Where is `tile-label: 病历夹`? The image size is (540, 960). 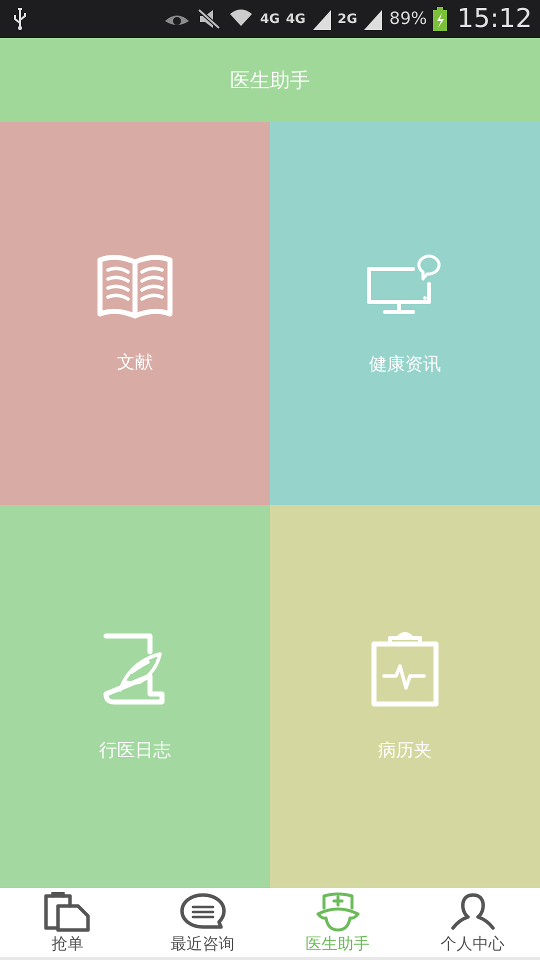
tile-label: 病历夹 is located at coordinates (405, 750).